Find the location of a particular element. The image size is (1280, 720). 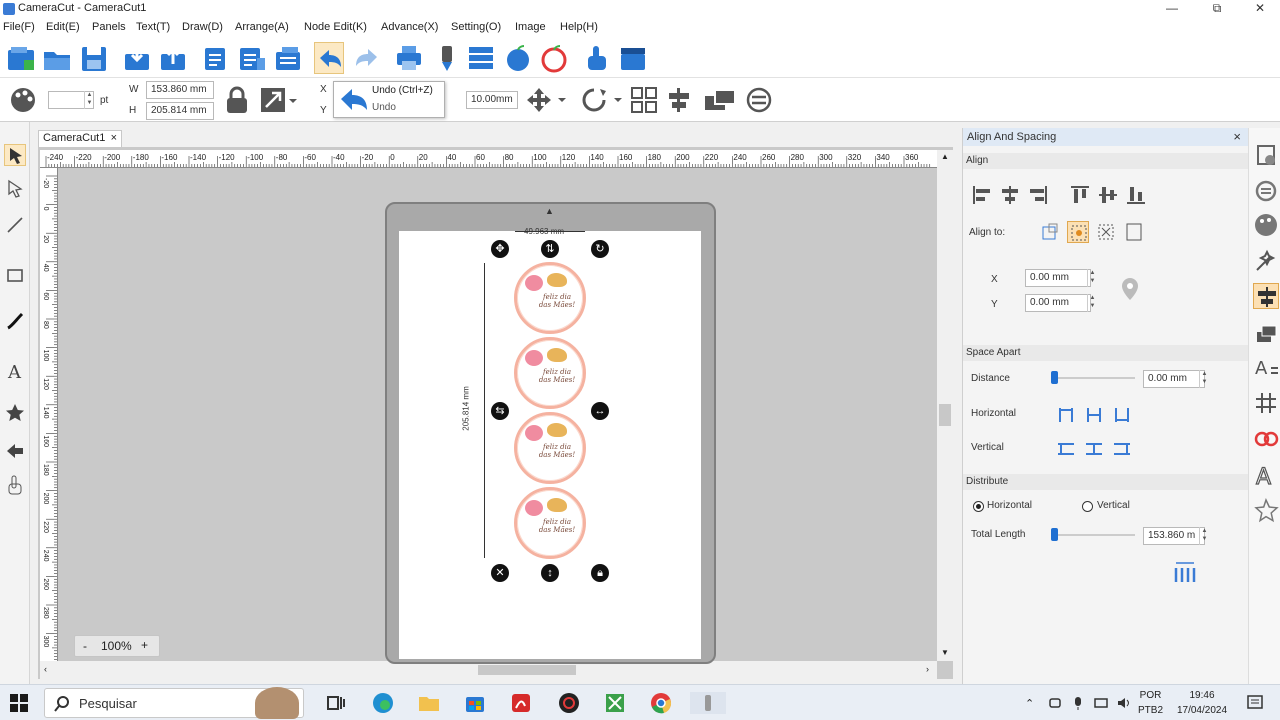

zoom-out-button: - is located at coordinates (85, 646).